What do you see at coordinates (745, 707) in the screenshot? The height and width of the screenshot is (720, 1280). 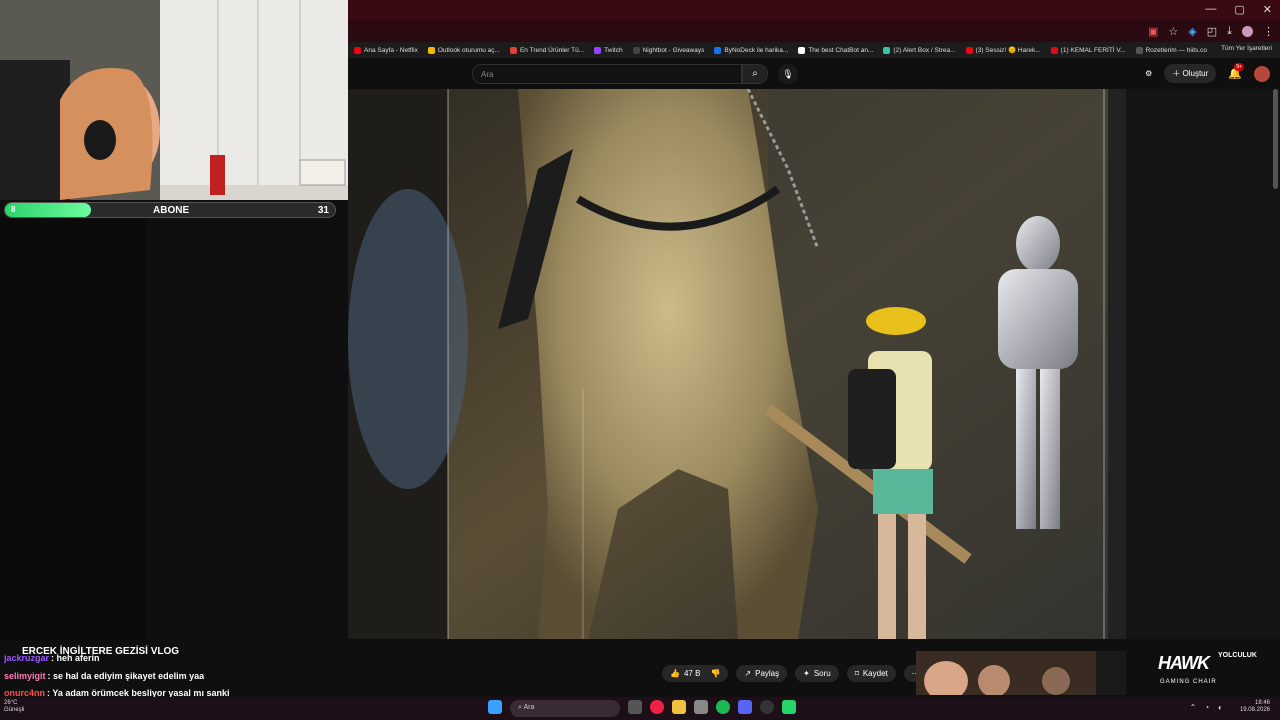 I see `discord-icon` at bounding box center [745, 707].